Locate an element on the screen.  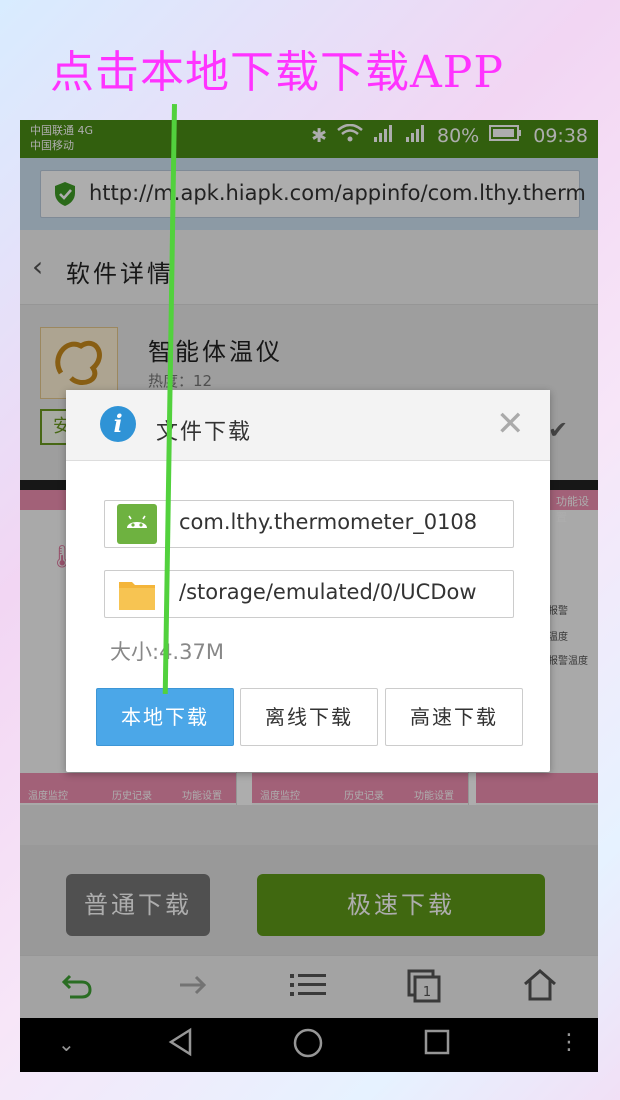
filename-text: com.lthy.thermometer_0108 is located at coordinates (328, 522).